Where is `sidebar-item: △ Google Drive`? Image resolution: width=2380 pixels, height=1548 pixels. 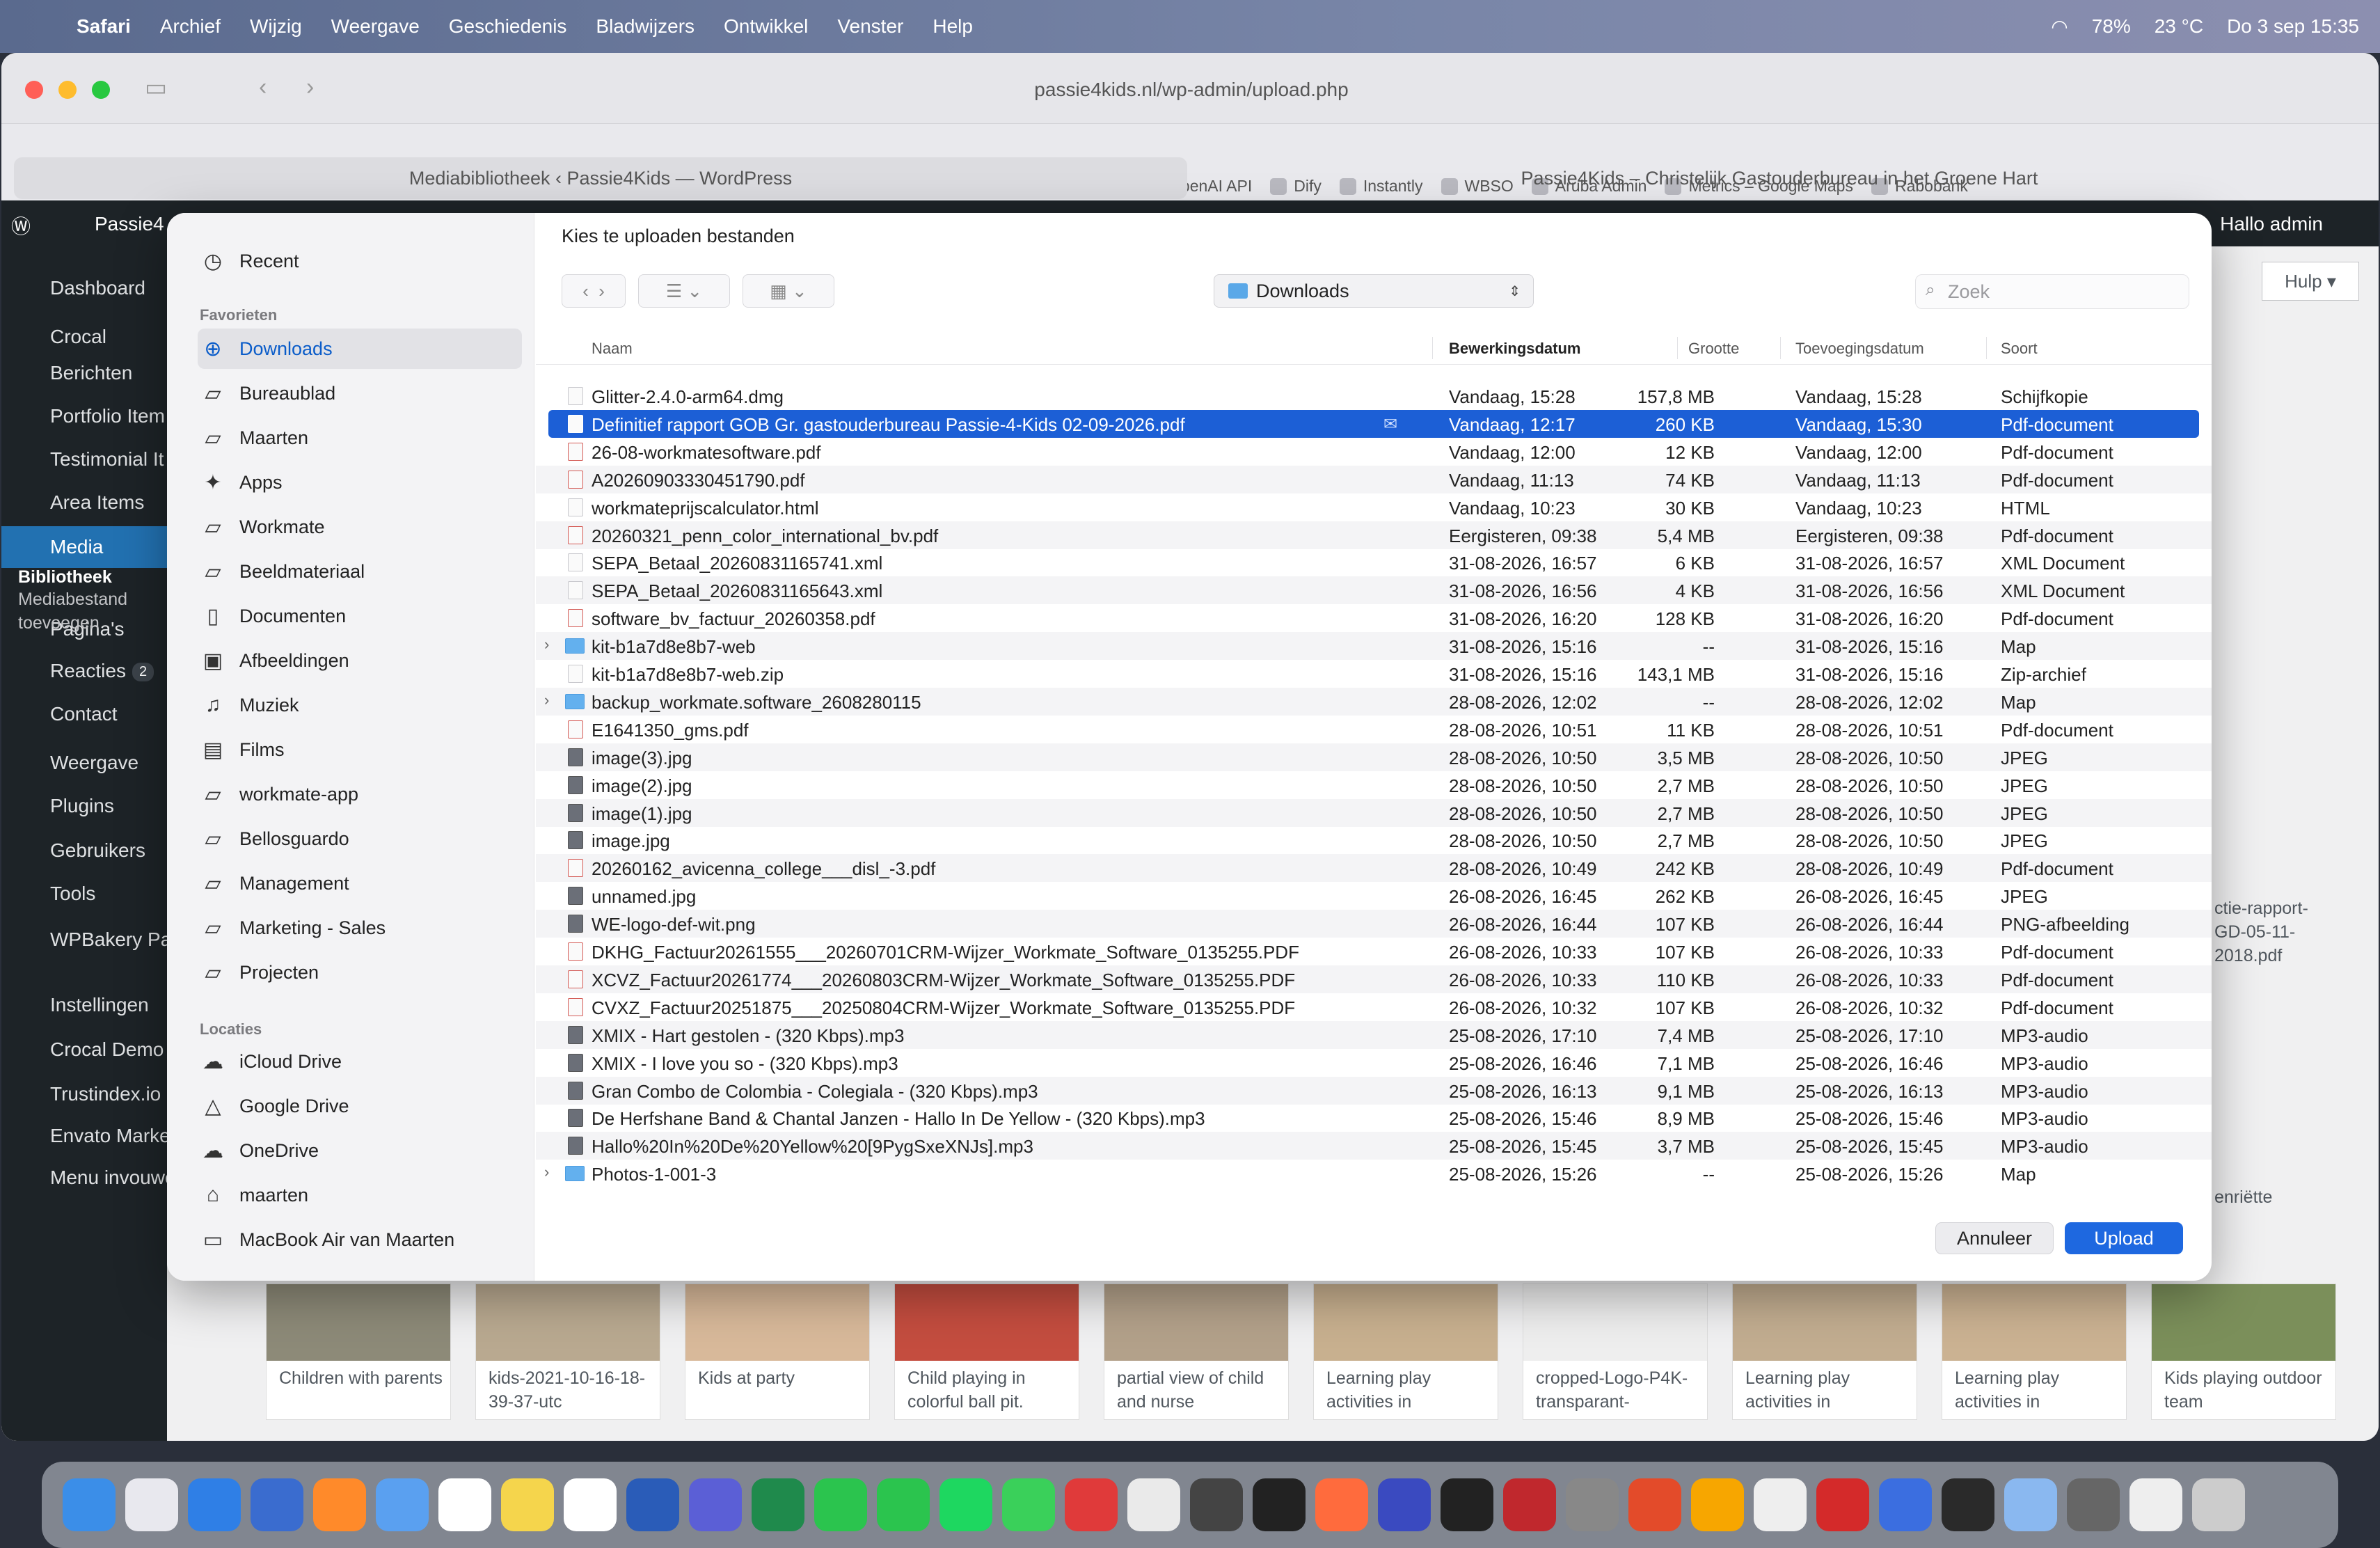
sidebar-item: △ Google Drive is located at coordinates (360, 1106).